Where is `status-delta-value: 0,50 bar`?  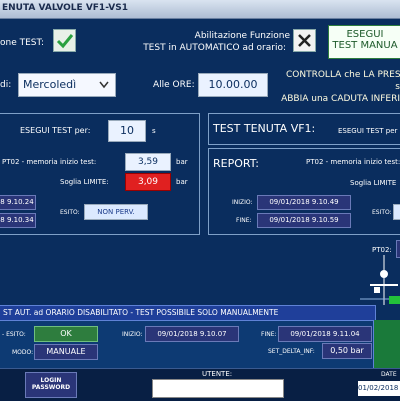
status-delta-value: 0,50 bar is located at coordinates (347, 351).